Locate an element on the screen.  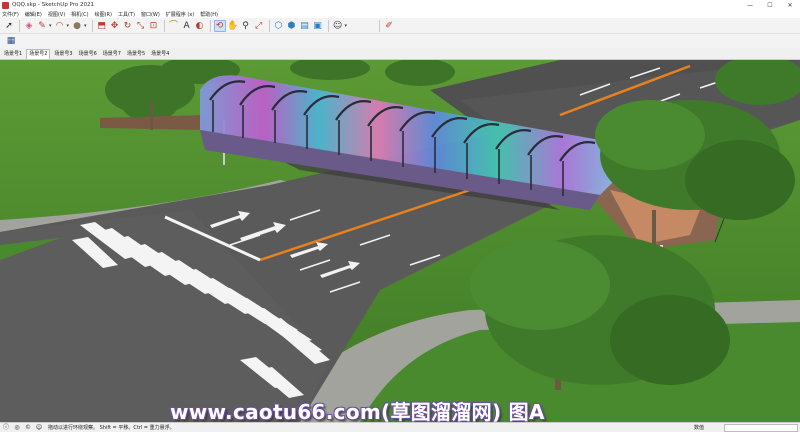
eraser-icon: ◈ is located at coordinates (29, 25).